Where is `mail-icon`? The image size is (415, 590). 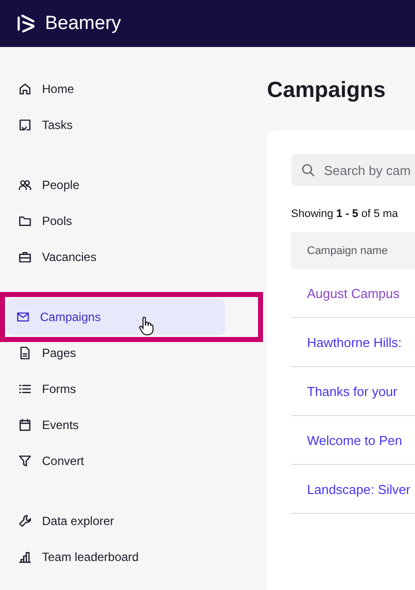 mail-icon is located at coordinates (23, 317).